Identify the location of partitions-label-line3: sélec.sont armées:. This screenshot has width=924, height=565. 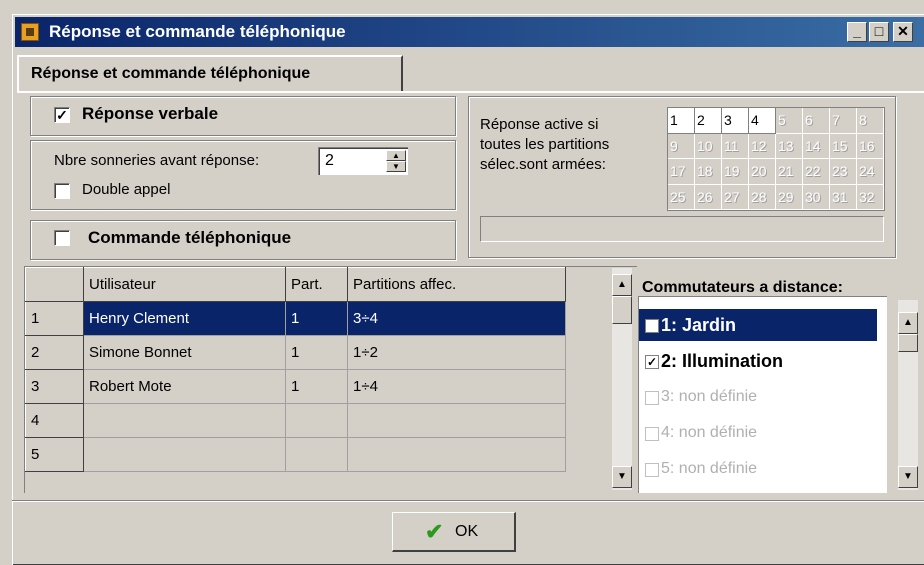
(543, 164).